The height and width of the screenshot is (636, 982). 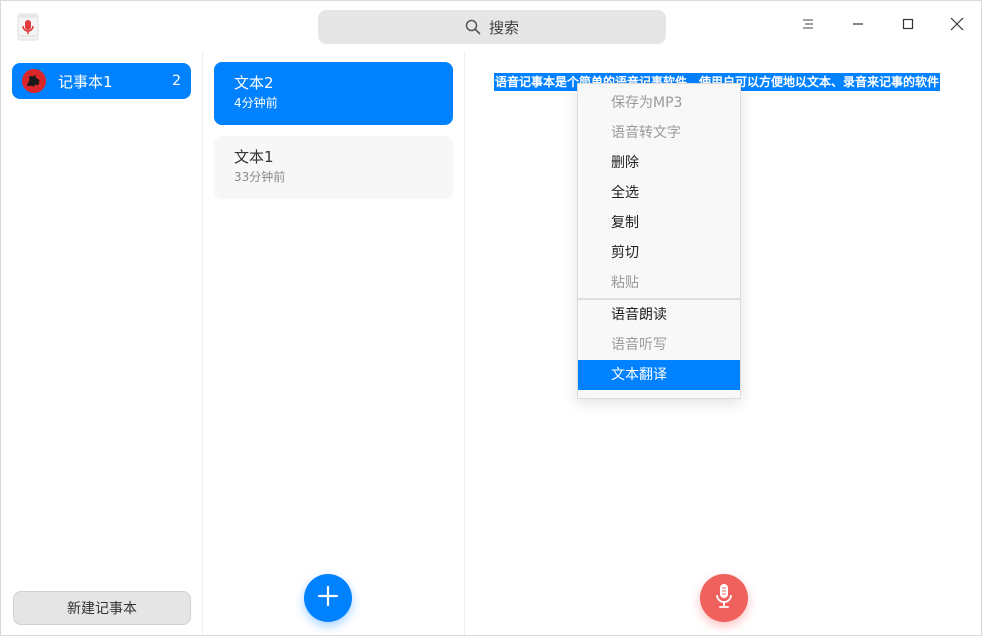 I want to click on notebook-count: 2, so click(x=176, y=81).